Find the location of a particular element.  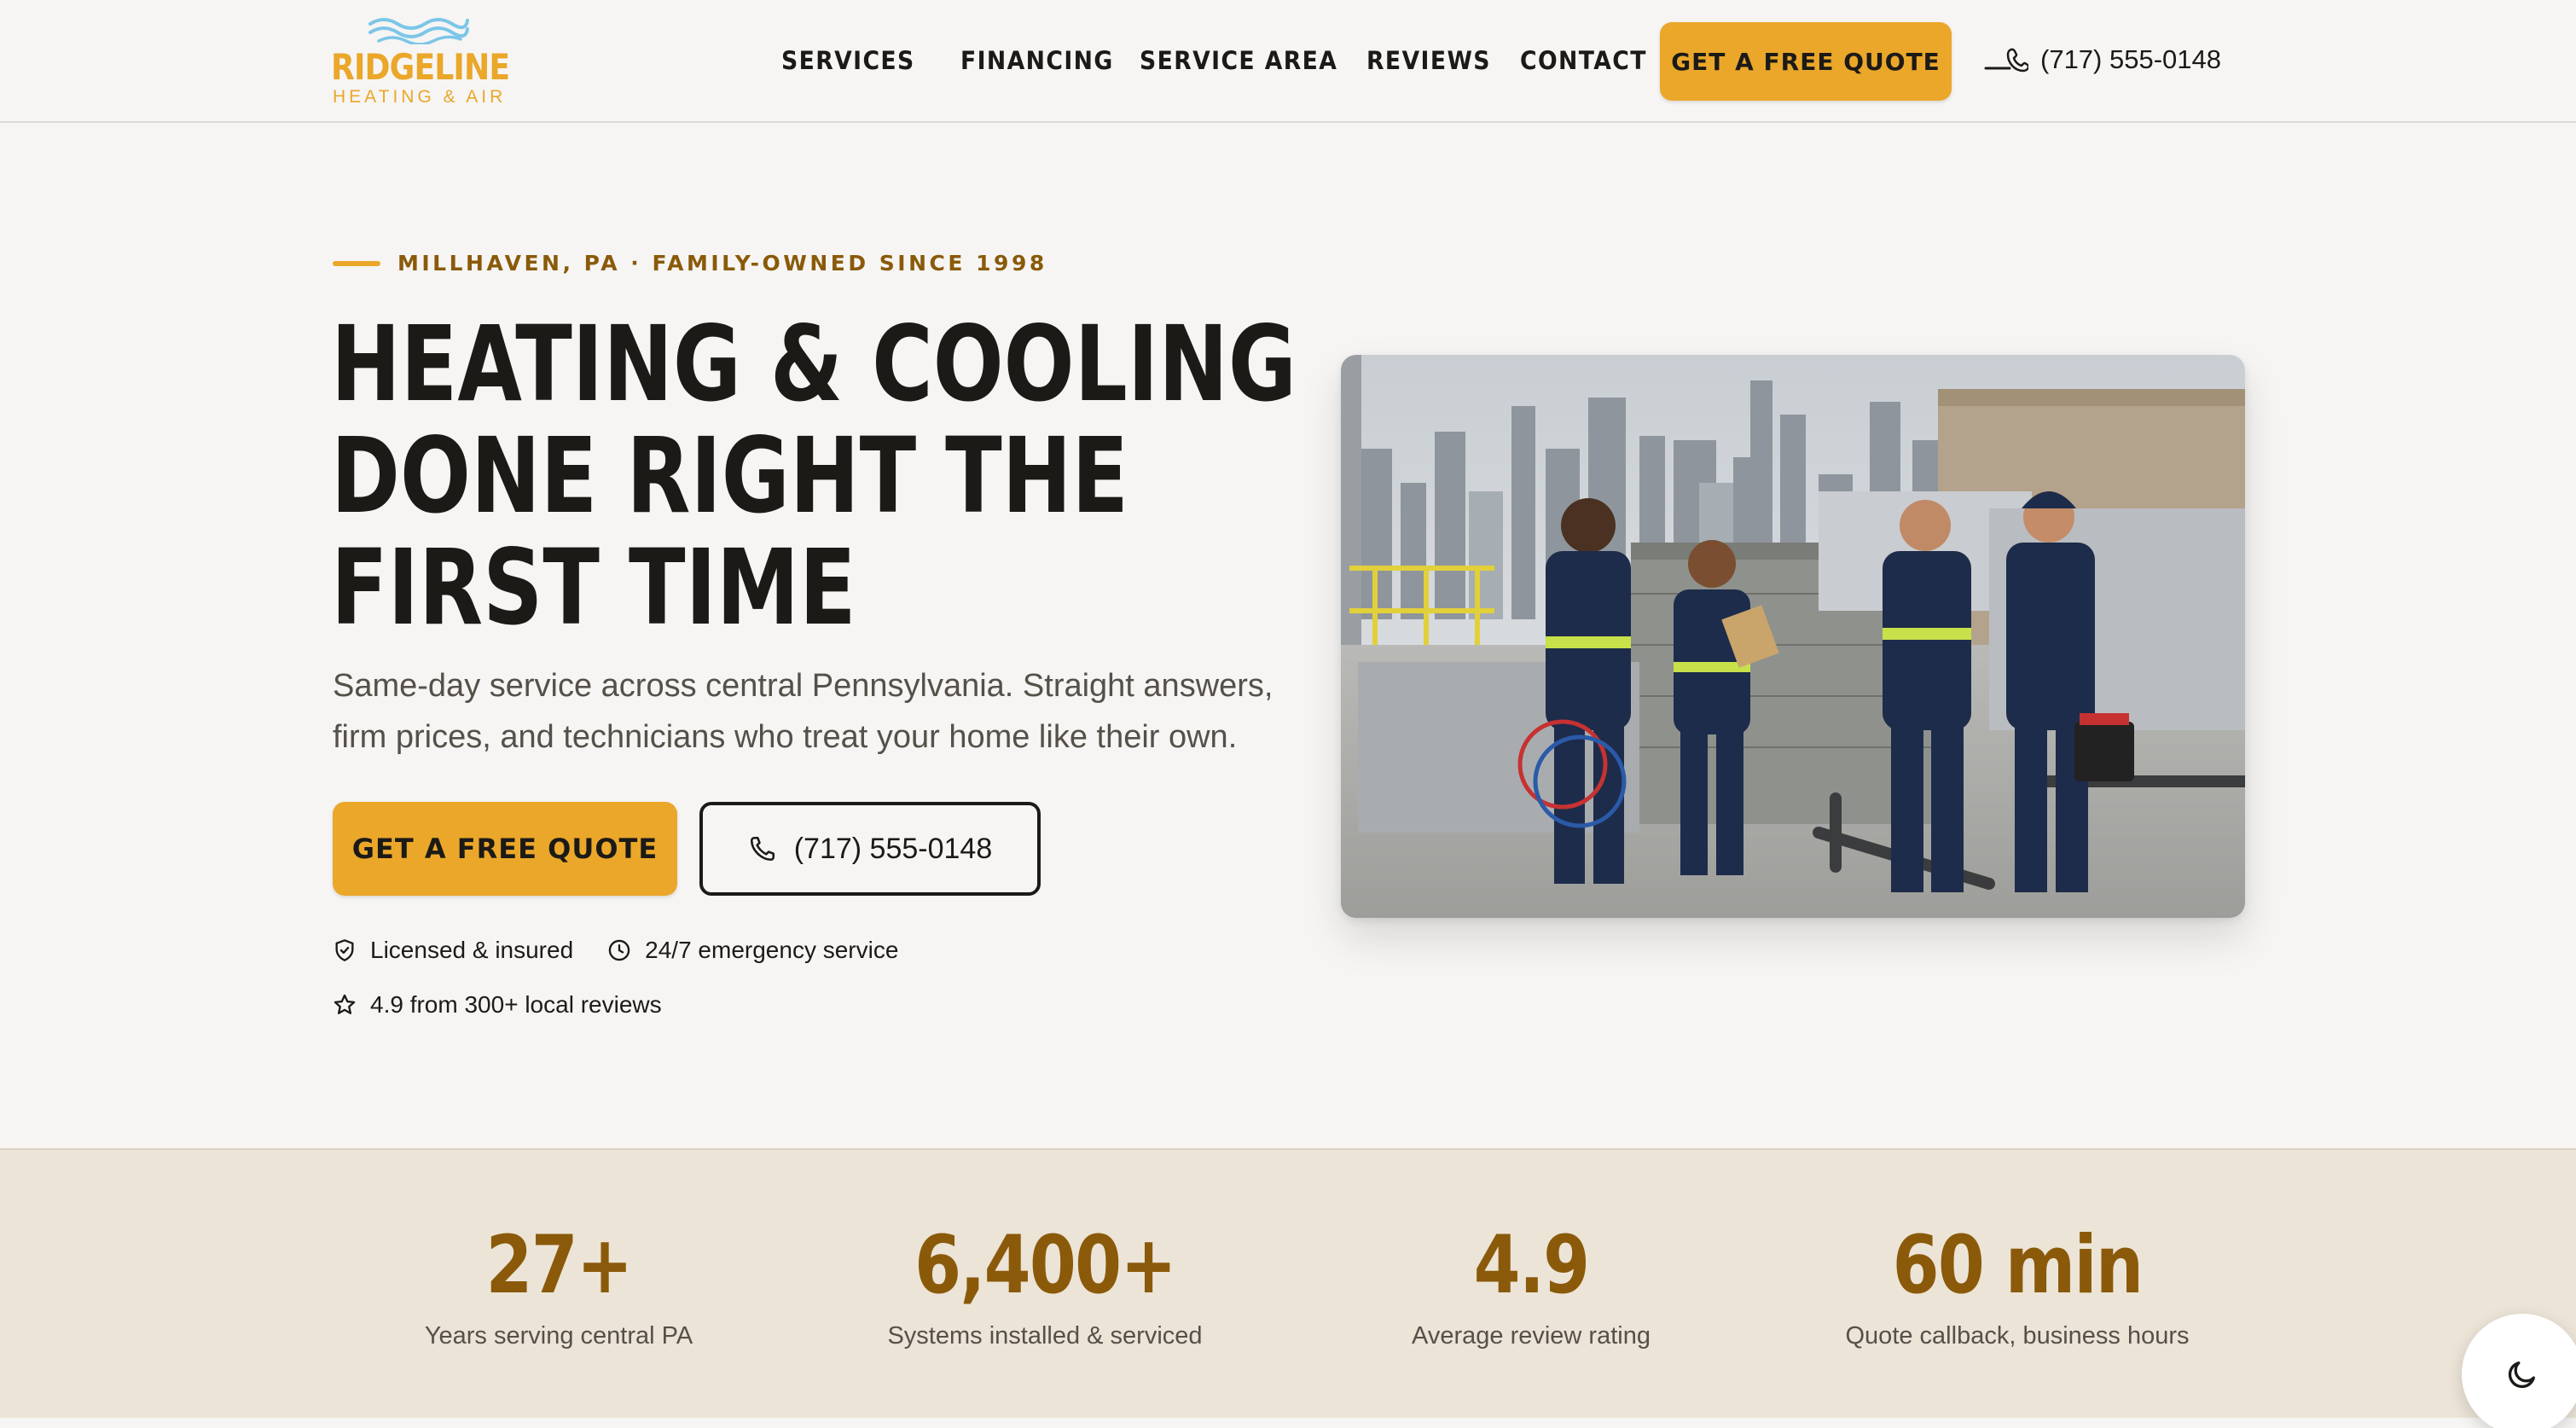

theme-toggle-button is located at coordinates (2519, 1371).